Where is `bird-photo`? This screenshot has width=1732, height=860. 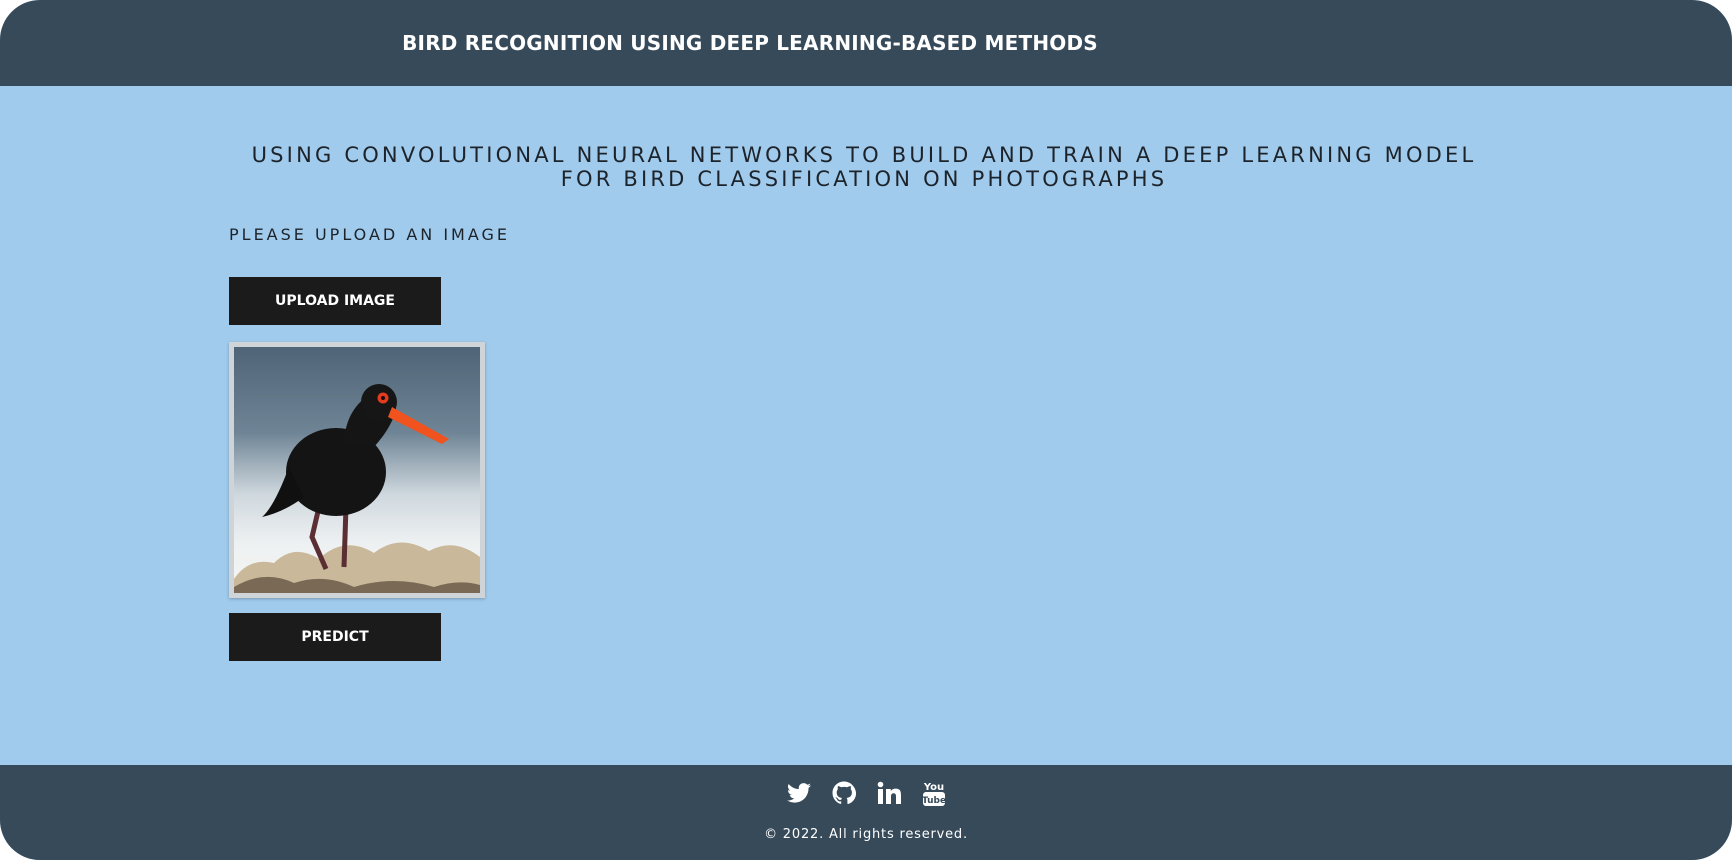
bird-photo is located at coordinates (357, 470).